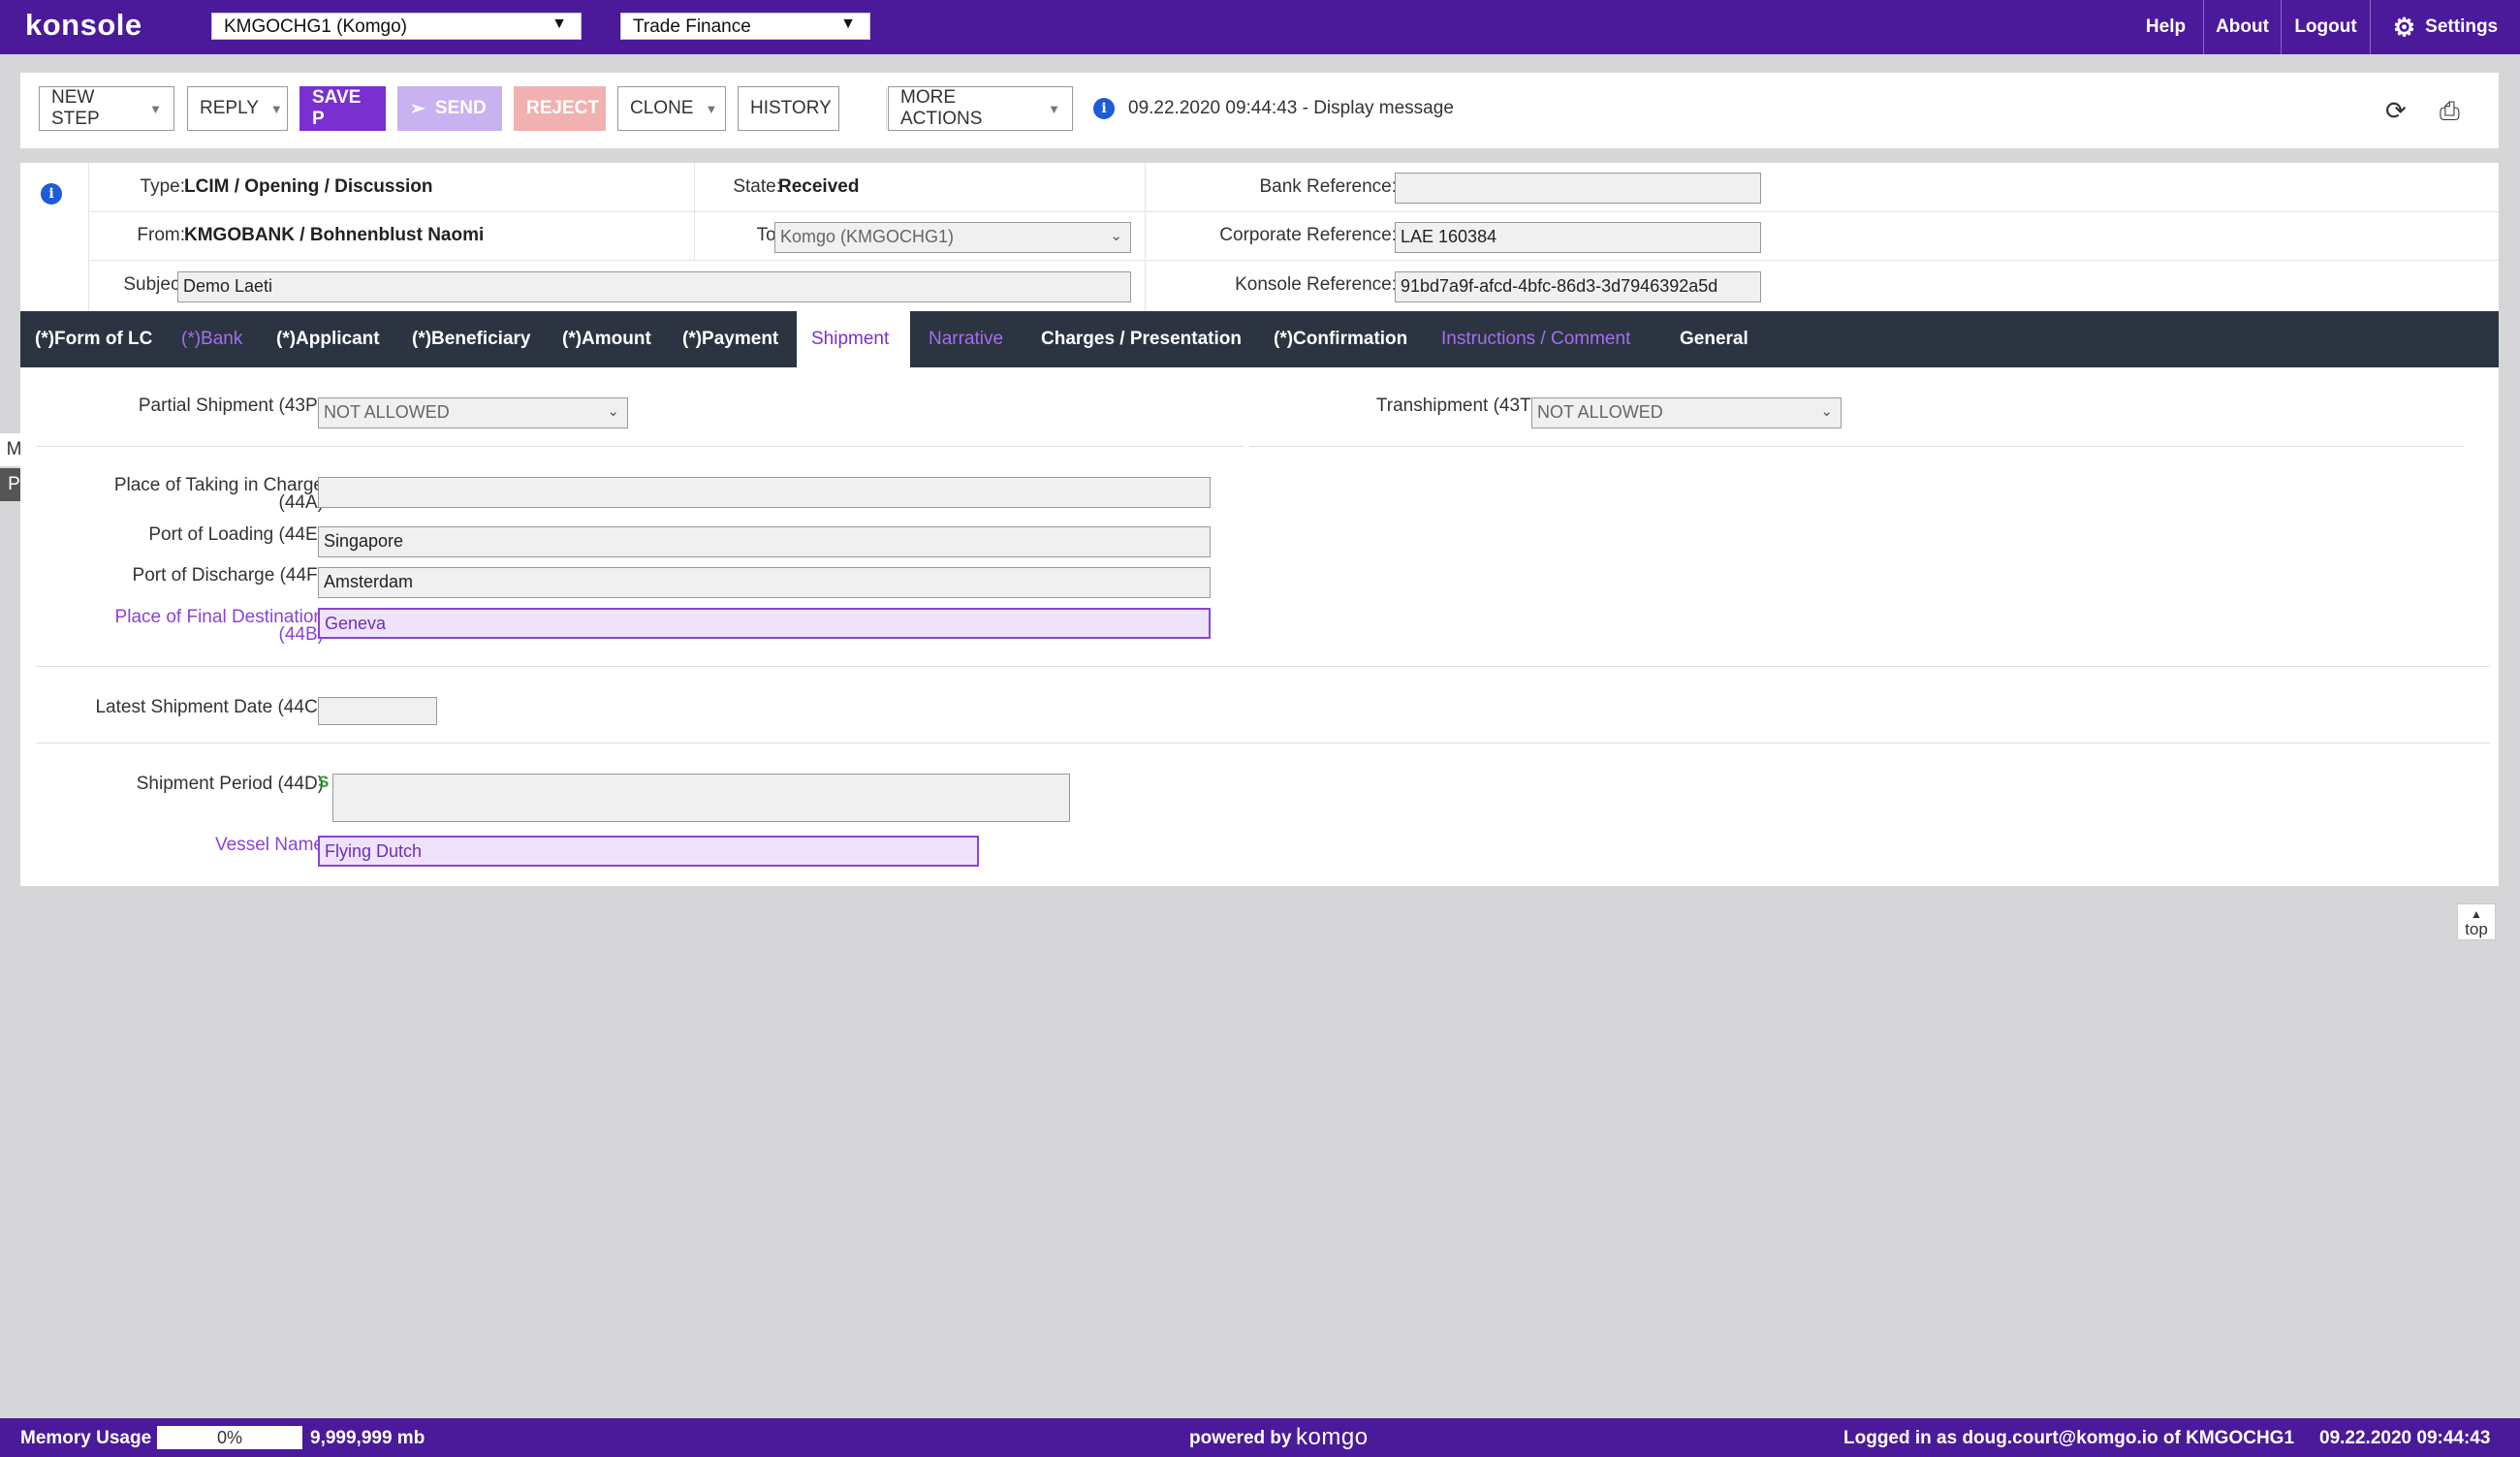 This screenshot has width=2520, height=1457. What do you see at coordinates (342, 108) in the screenshot?
I see `save-button: SAVE P` at bounding box center [342, 108].